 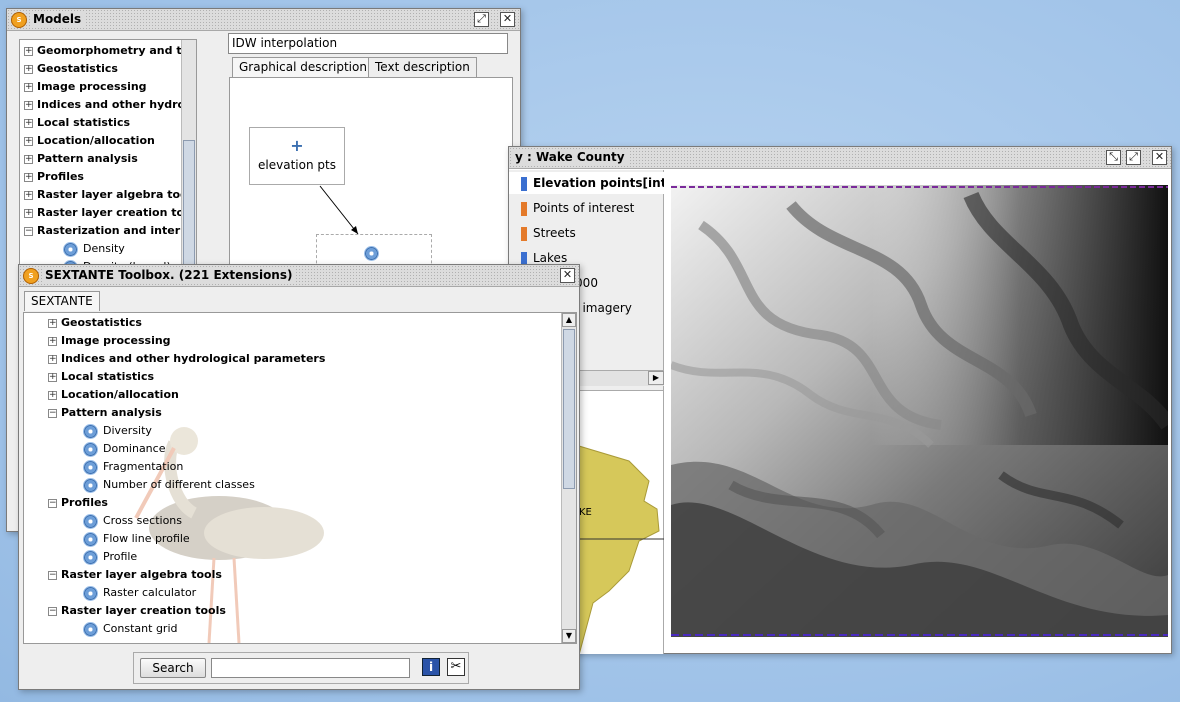 I want to click on sextante-app-icon: S, so click(x=31, y=276).